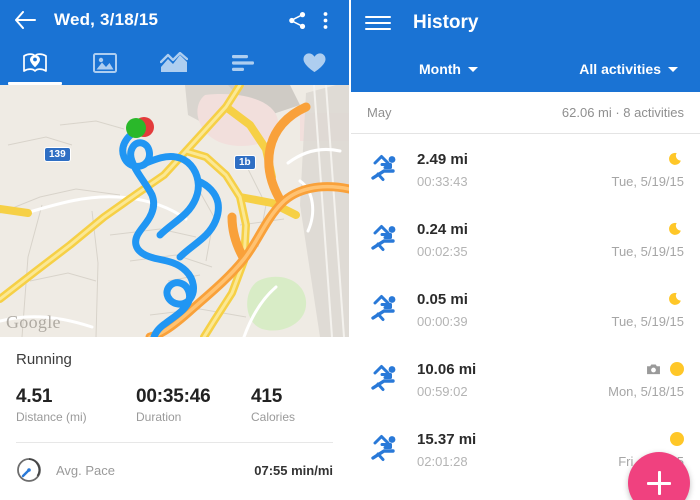 The height and width of the screenshot is (500, 700). I want to click on stat-value: 4.51, so click(34, 396).